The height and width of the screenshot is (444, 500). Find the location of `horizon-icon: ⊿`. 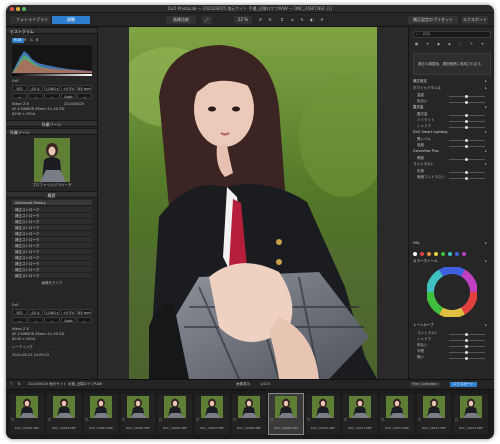

horizon-icon: ⊿ is located at coordinates (292, 20).